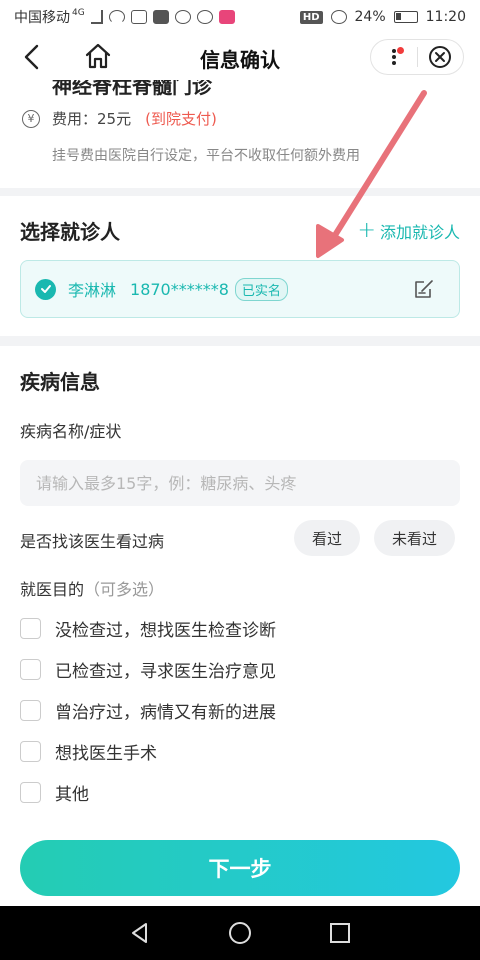 Image resolution: width=480 pixels, height=960 pixels. Describe the element at coordinates (240, 868) in the screenshot. I see `next-step-button: 下一步` at that location.